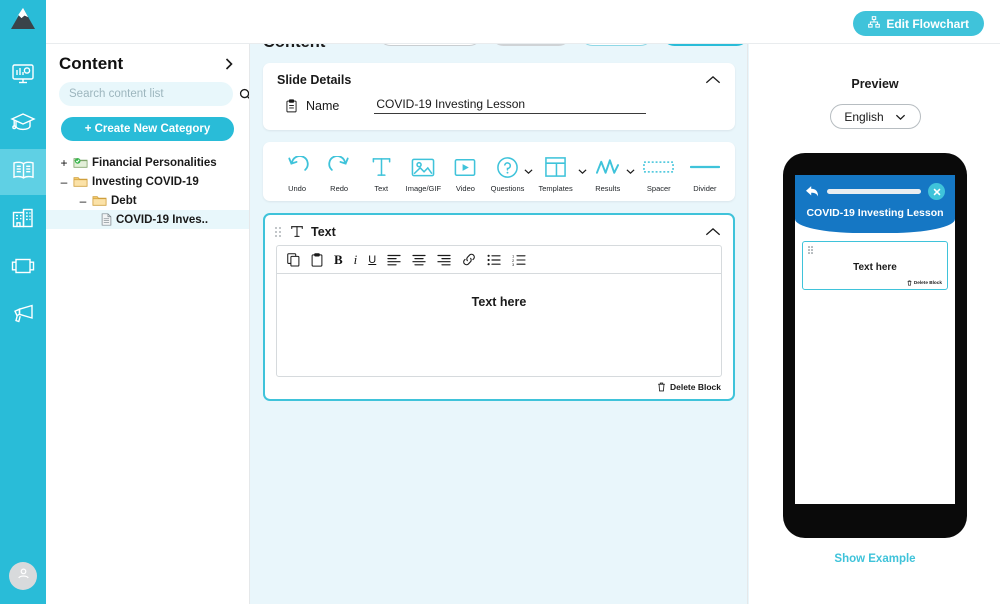 This screenshot has height=604, width=1000. Describe the element at coordinates (607, 167) in the screenshot. I see `chart-line-icon` at that location.